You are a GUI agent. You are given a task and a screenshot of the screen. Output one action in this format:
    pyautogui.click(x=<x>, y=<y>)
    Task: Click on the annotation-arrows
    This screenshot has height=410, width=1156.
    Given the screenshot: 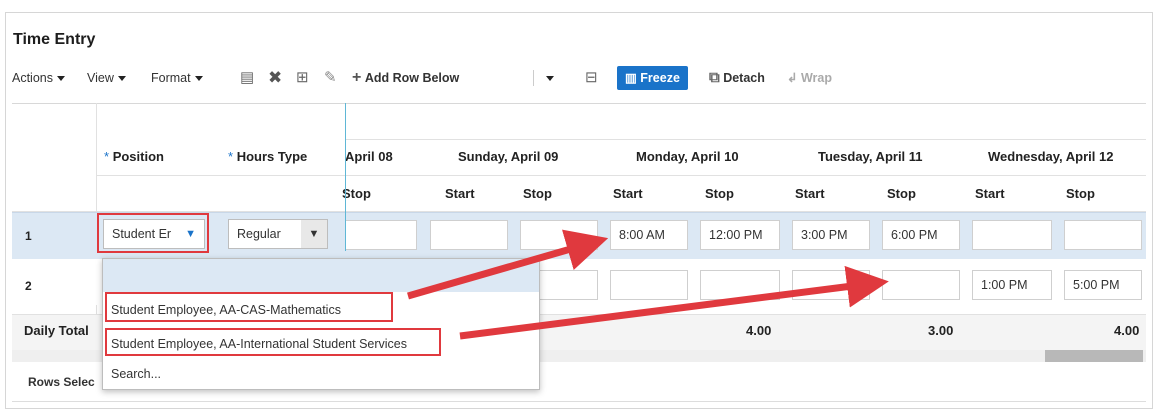 What is the action you would take?
    pyautogui.click(x=648, y=284)
    